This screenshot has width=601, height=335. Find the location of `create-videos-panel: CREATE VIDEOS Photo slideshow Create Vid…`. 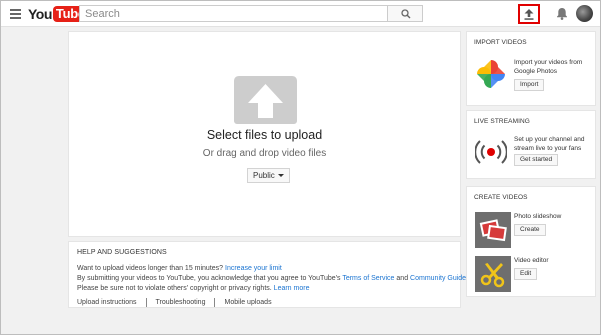

create-videos-panel: CREATE VIDEOS Photo slideshow Create Vid… is located at coordinates (531, 241).